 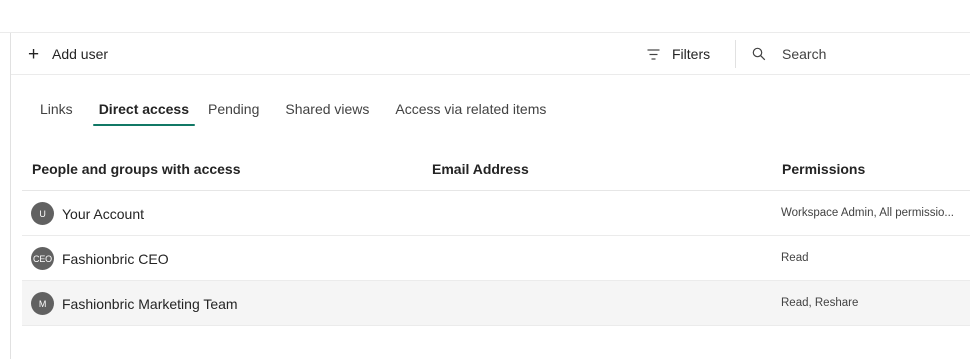 I want to click on add-user-button: + Add user, so click(x=68, y=54).